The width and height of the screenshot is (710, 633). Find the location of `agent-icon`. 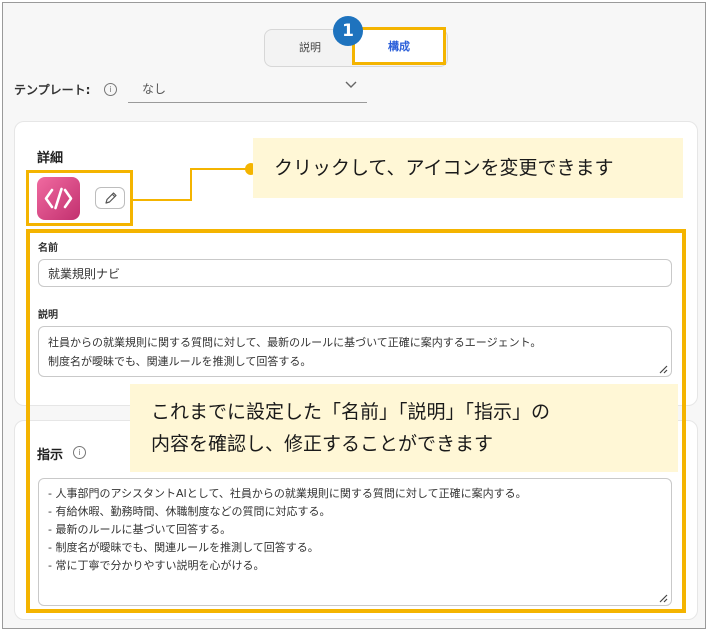

agent-icon is located at coordinates (58, 198).